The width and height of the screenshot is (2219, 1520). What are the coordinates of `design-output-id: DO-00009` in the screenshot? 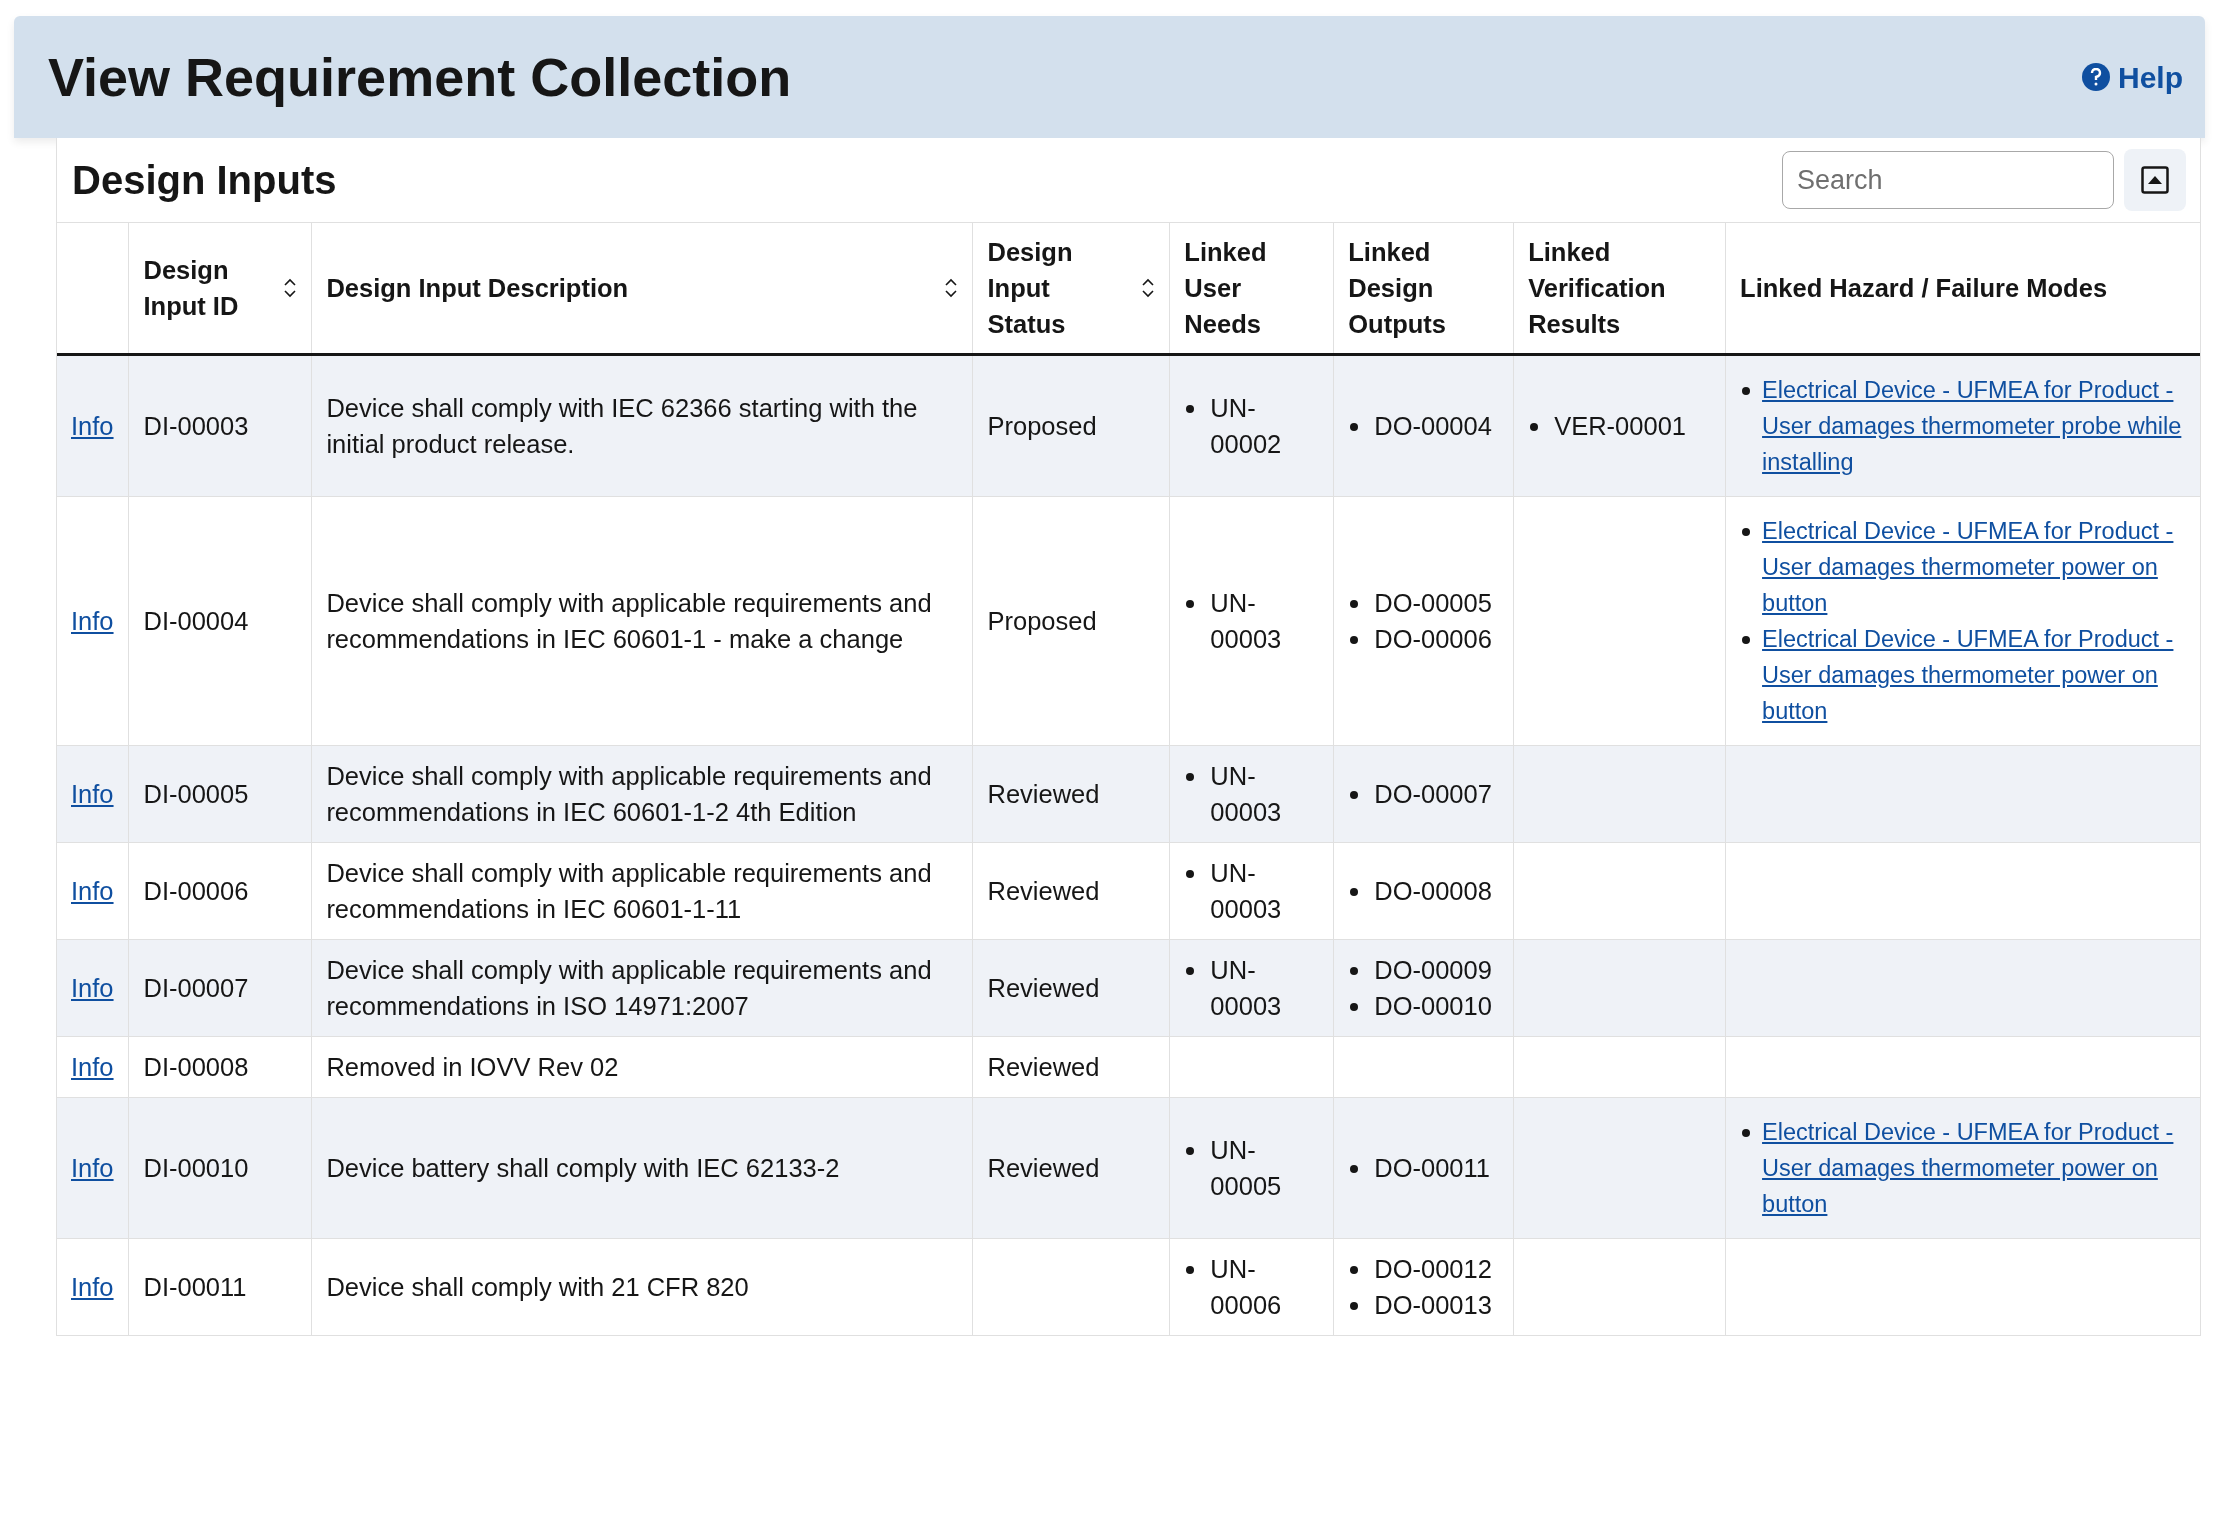 It's located at (1433, 970).